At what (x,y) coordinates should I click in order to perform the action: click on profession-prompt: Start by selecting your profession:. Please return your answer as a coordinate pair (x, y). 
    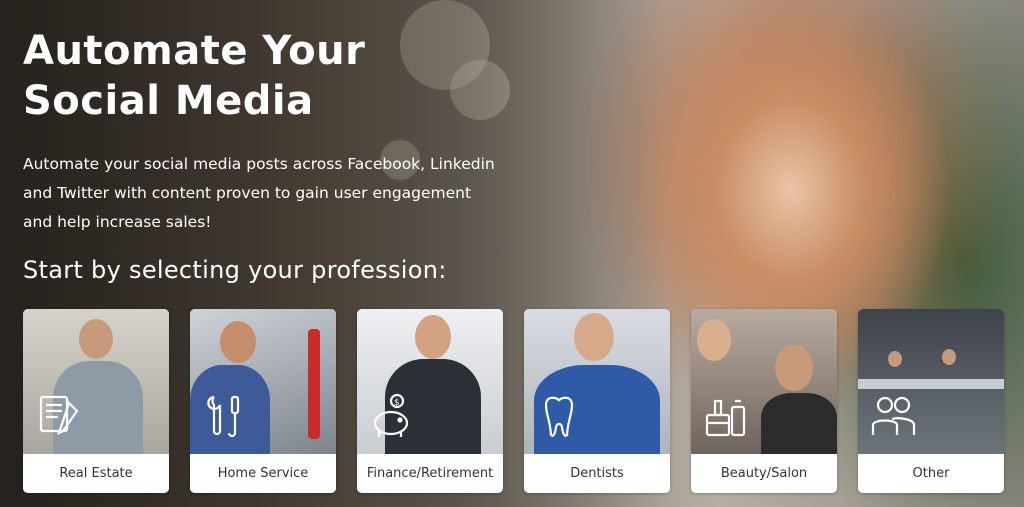
    Looking at the image, I should click on (235, 270).